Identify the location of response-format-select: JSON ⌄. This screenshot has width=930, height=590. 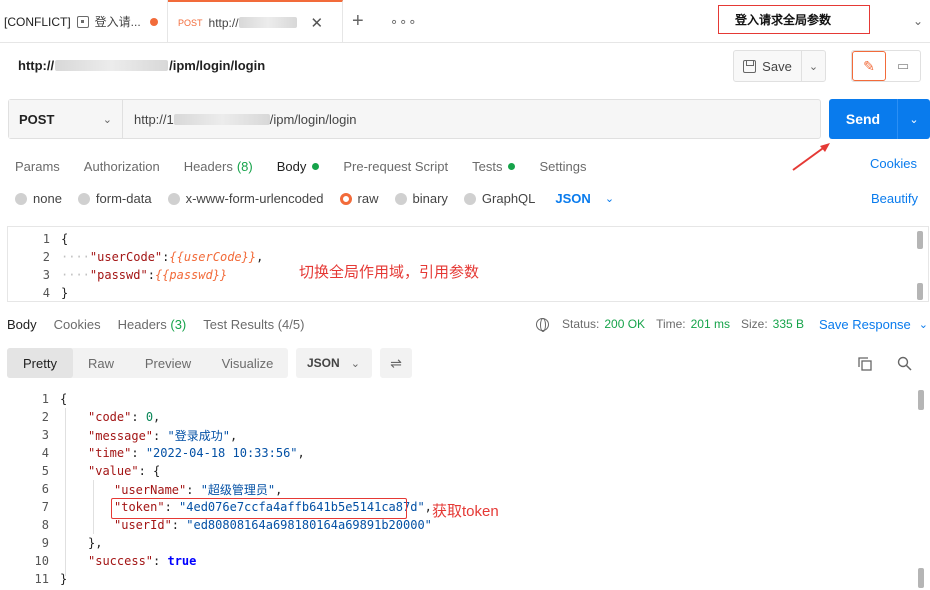
(334, 363).